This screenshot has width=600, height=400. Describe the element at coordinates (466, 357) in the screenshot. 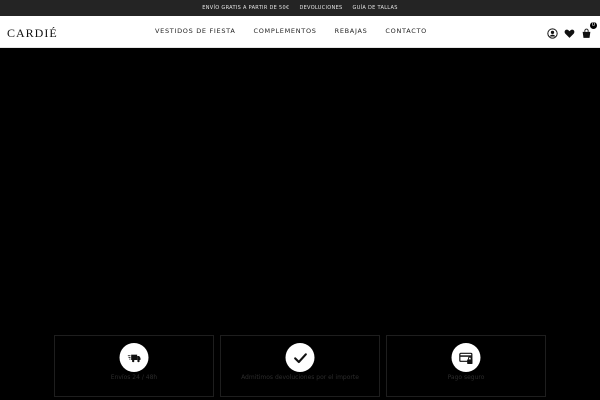

I see `secure-payment-icon` at that location.